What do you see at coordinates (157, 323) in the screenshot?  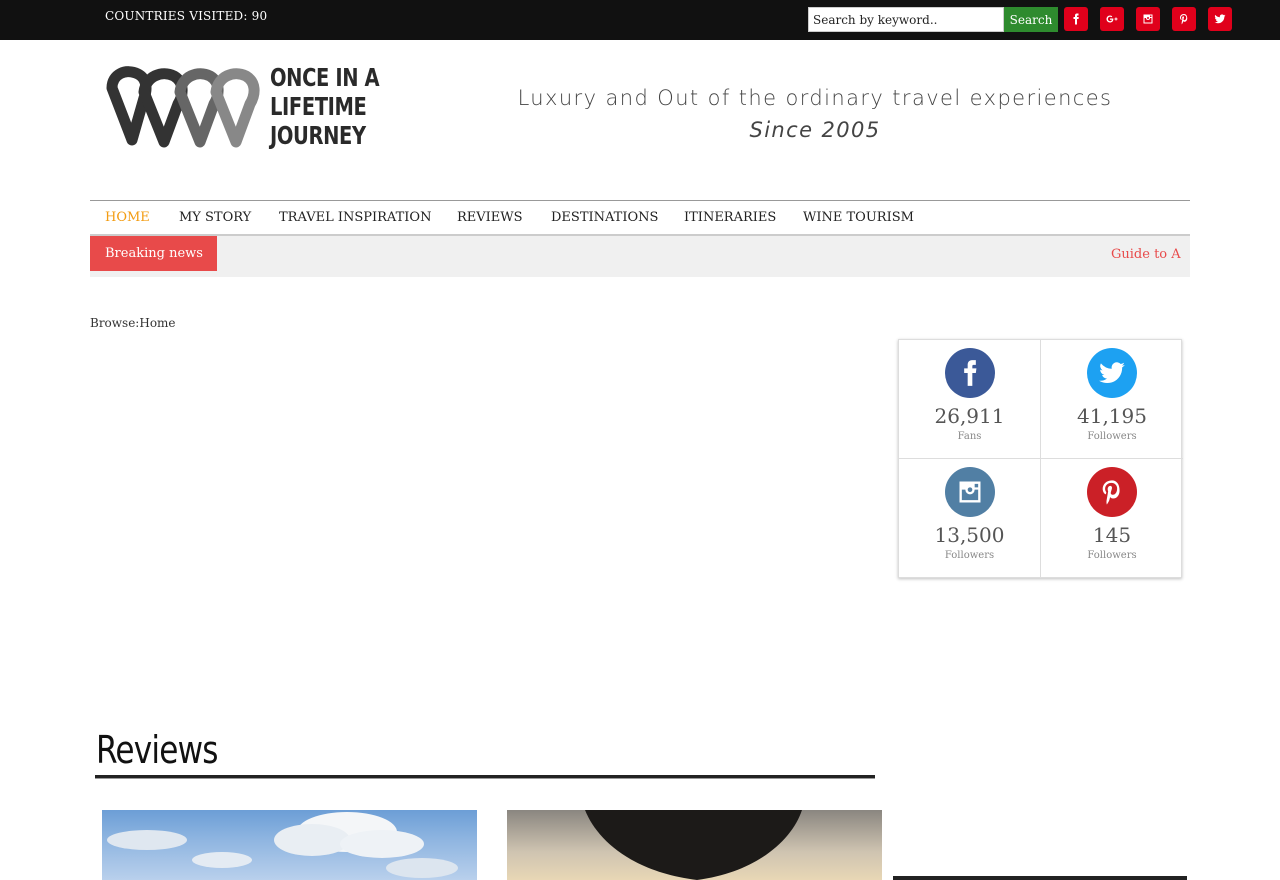 I see `breadcrumb-home: Home` at bounding box center [157, 323].